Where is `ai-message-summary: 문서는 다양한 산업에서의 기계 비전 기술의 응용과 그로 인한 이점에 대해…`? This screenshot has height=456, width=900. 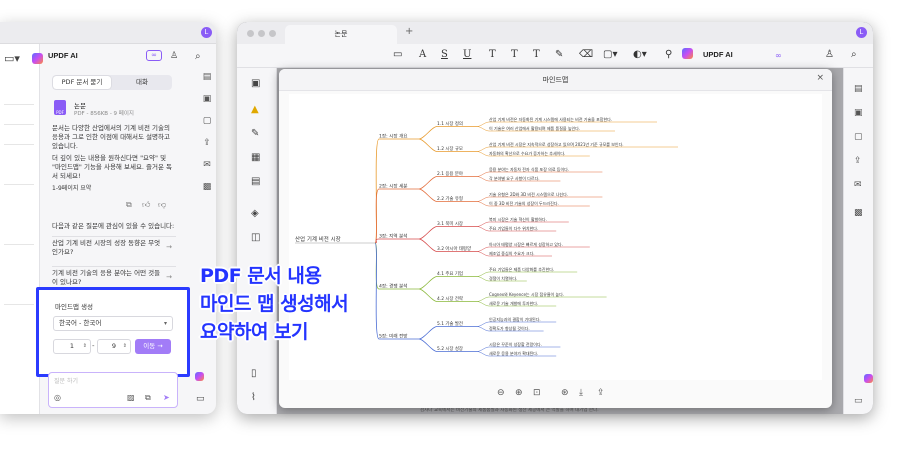
ai-message-summary: 문서는 다양한 산업에서의 기계 비전 기술의 응용과 그로 인한 이점에 대해… is located at coordinates (111, 137).